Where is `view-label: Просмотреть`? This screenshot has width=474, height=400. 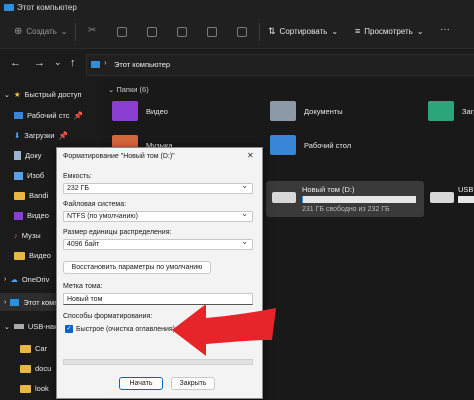 view-label: Просмотреть is located at coordinates (388, 31).